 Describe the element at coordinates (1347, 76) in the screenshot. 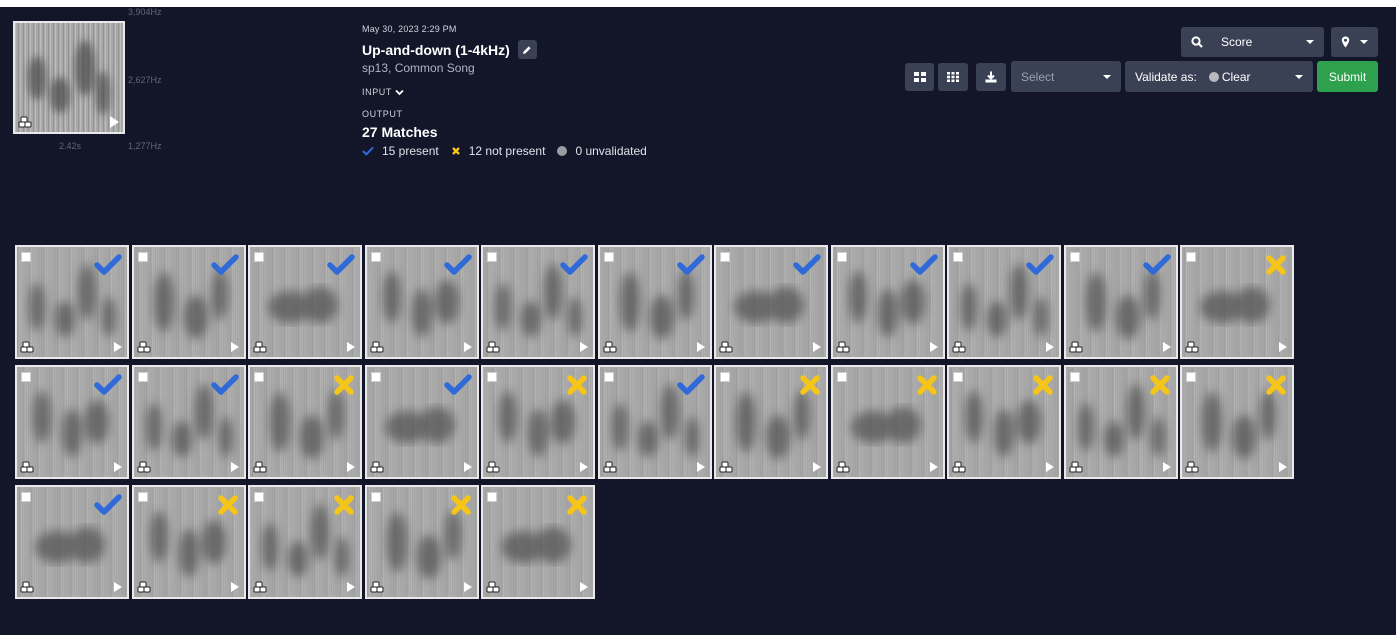

I see `submit-button: Submit` at that location.